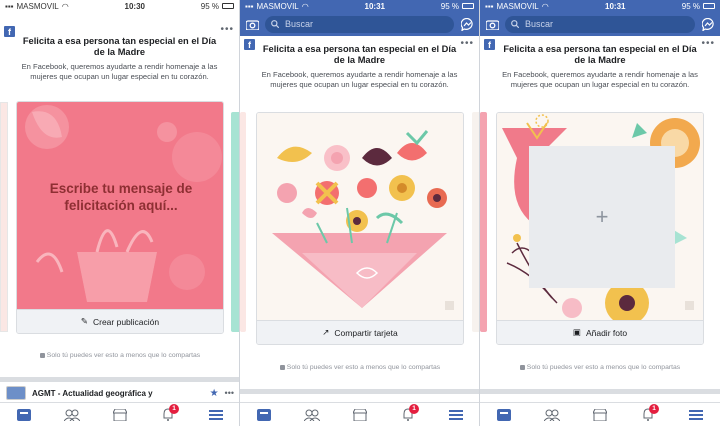 The width and height of the screenshot is (720, 426). I want to click on feed-post-header: AGMT - Actualidad geográfica y ★ •••, so click(119, 393).